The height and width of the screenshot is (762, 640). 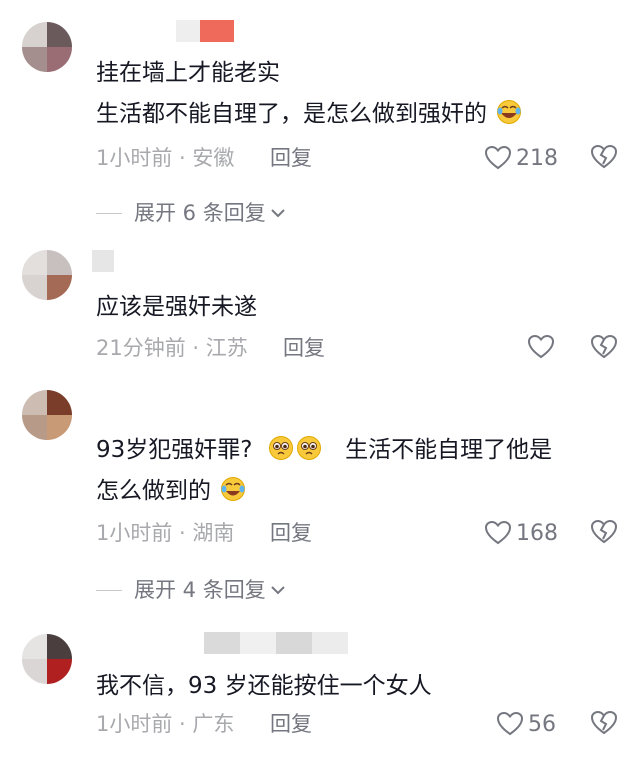 What do you see at coordinates (165, 533) in the screenshot?
I see `comment-meta: 1小时前 · 湖南` at bounding box center [165, 533].